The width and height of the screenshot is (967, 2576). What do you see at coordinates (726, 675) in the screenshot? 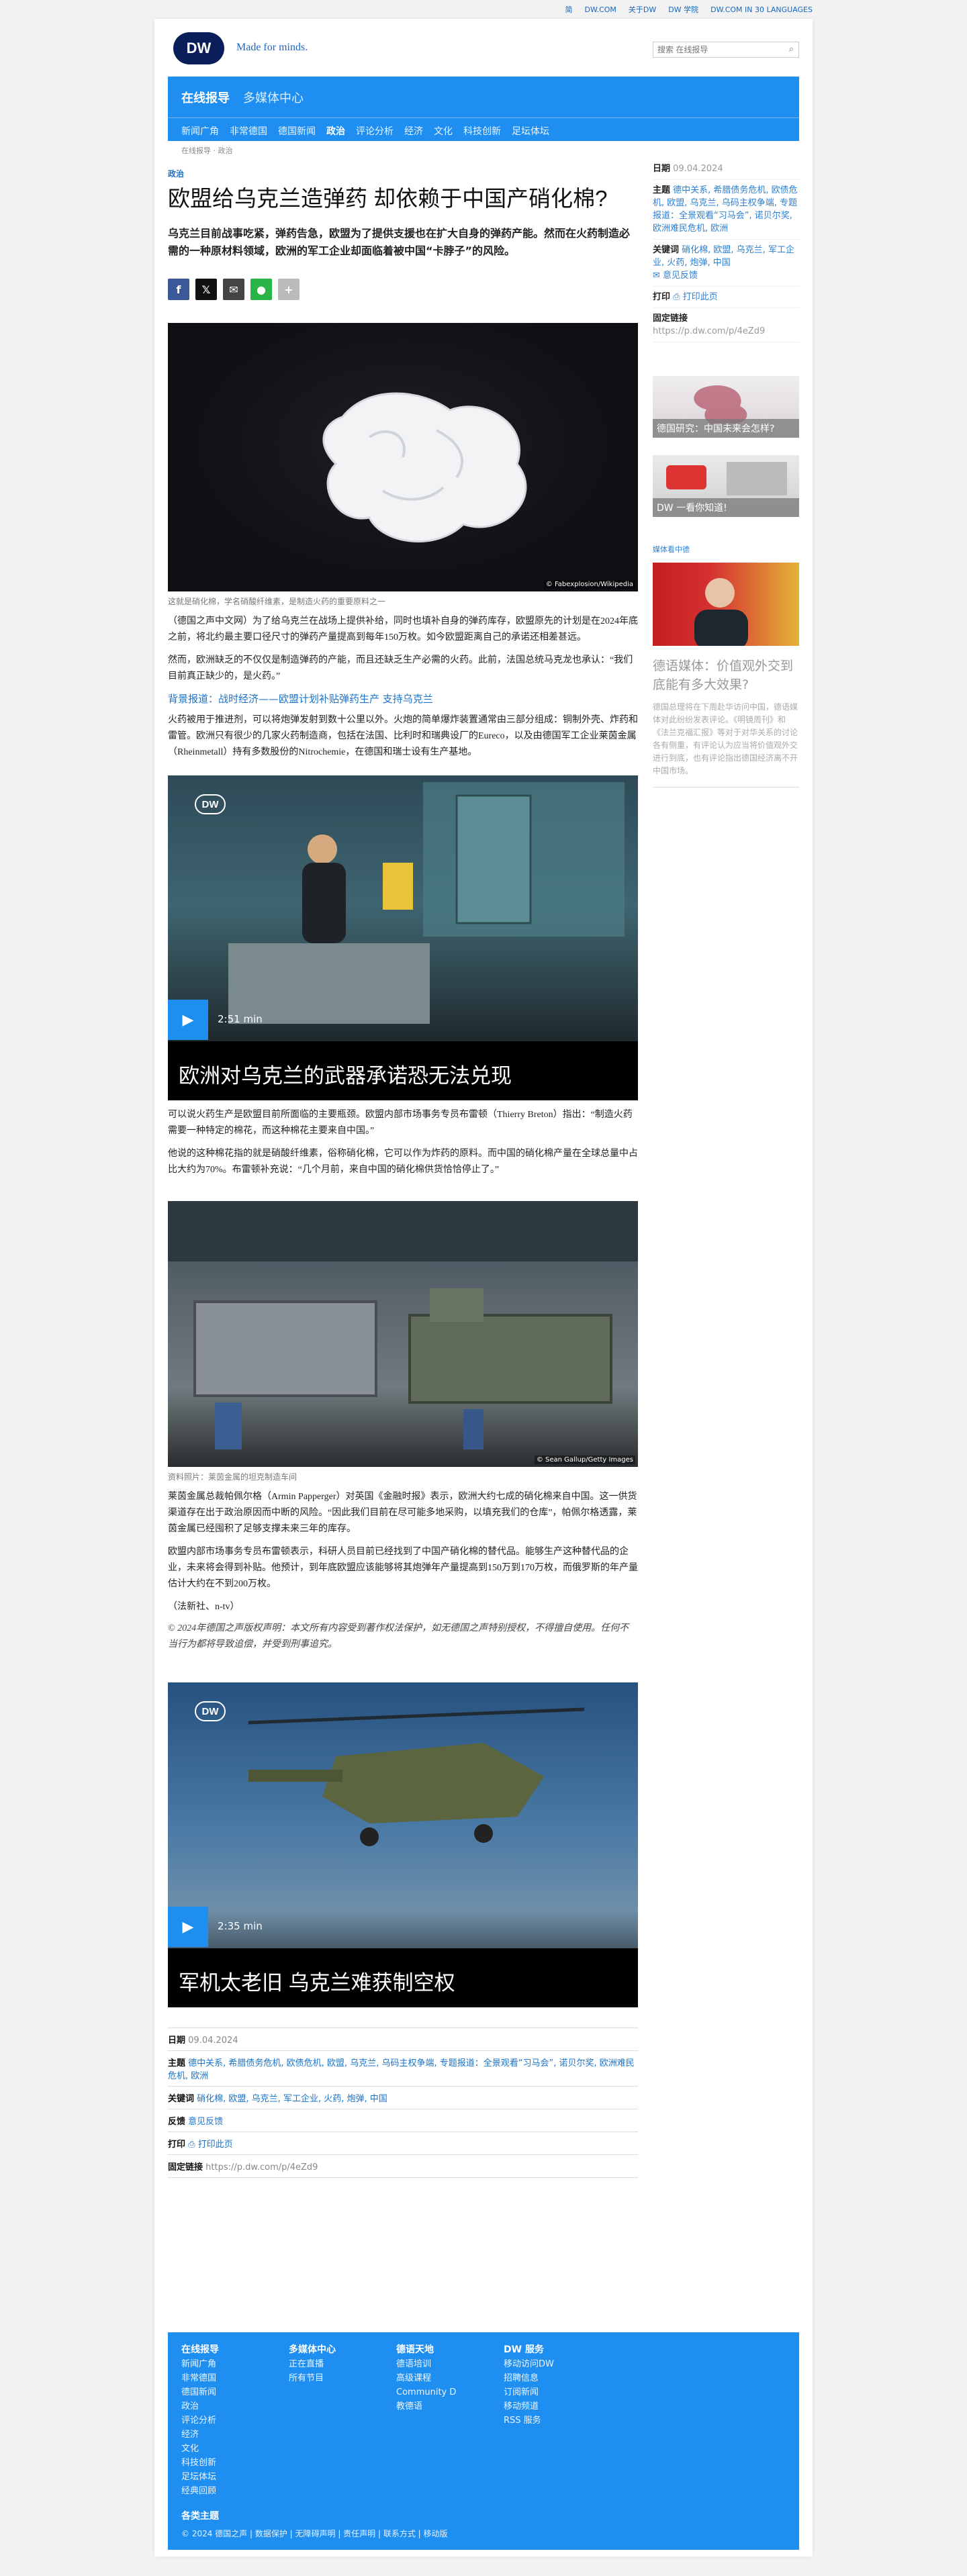
I see `side-story-title: 德语媒体：价值观外交到底能有多大效果?` at bounding box center [726, 675].